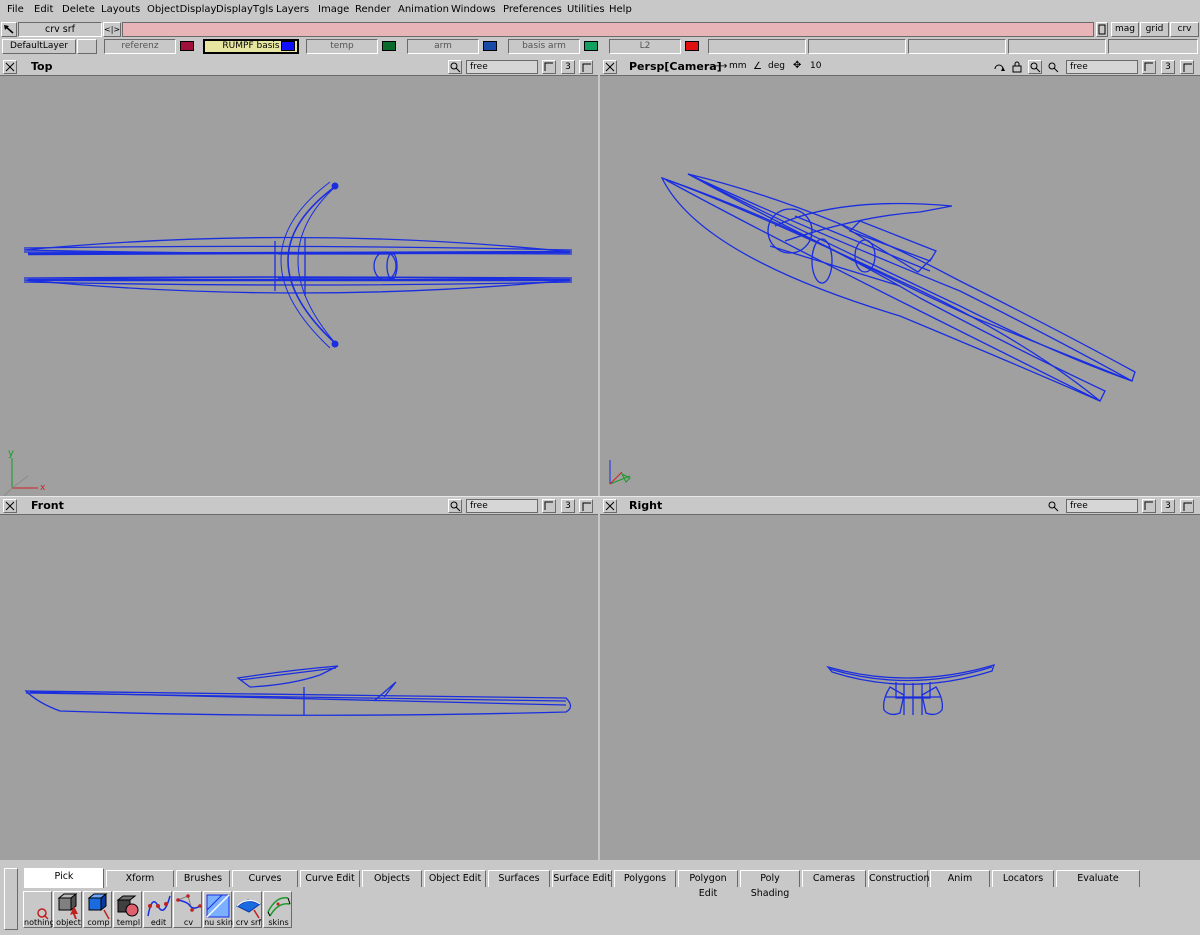 This screenshot has width=1200, height=935. Describe the element at coordinates (1053, 67) in the screenshot. I see `pan-icon` at that location.